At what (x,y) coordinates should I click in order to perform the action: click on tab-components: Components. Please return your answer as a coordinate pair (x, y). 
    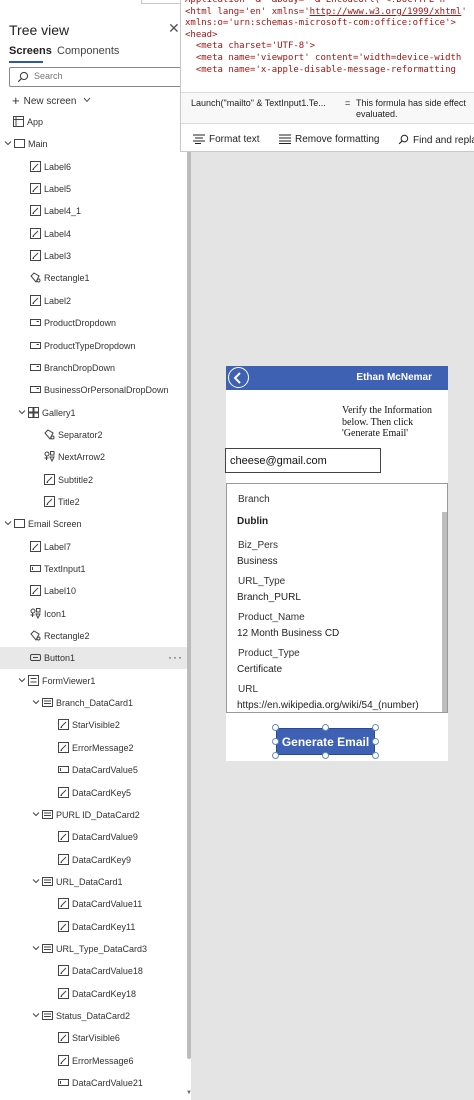
    Looking at the image, I should click on (88, 51).